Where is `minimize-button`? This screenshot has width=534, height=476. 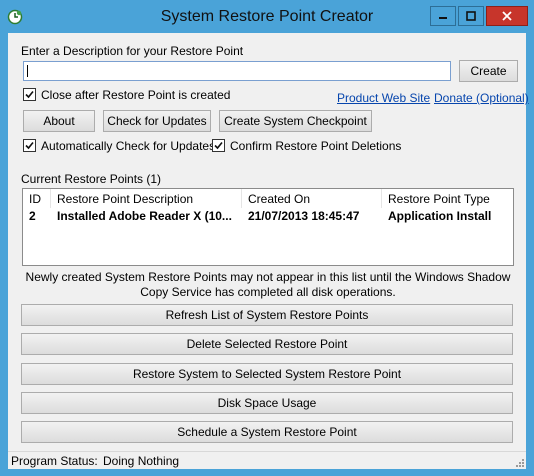
minimize-button is located at coordinates (443, 16).